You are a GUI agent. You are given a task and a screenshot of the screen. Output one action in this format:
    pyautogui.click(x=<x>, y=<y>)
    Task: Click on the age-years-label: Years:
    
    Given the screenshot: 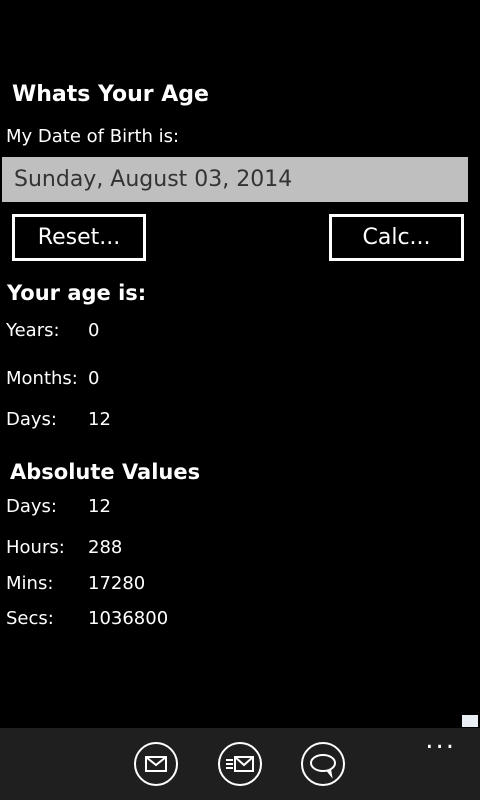 What is the action you would take?
    pyautogui.click(x=33, y=330)
    